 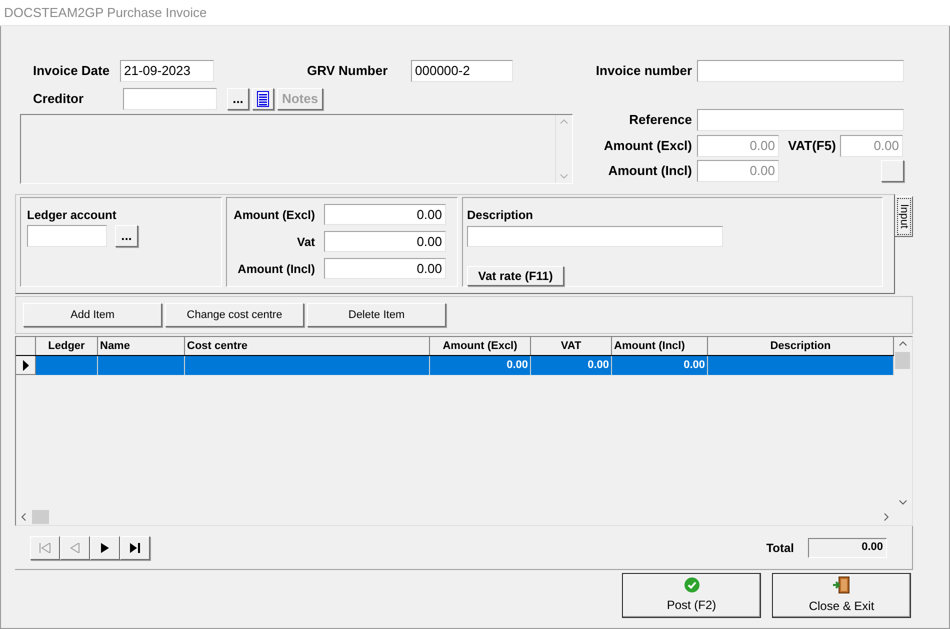 What do you see at coordinates (801, 346) in the screenshot?
I see `column-header: Description` at bounding box center [801, 346].